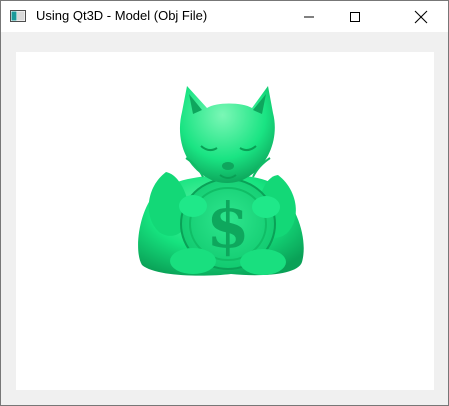  I want to click on qt-window-icon, so click(18, 16).